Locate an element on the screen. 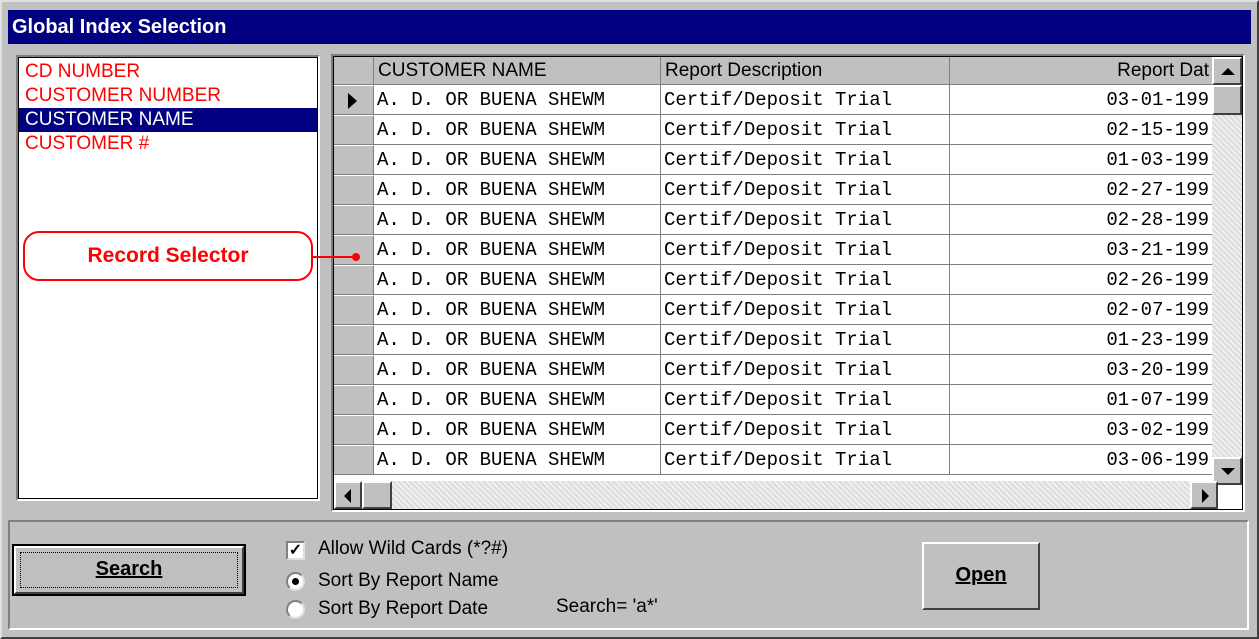  cell-report-date: 02-07-199 is located at coordinates (1082, 310).